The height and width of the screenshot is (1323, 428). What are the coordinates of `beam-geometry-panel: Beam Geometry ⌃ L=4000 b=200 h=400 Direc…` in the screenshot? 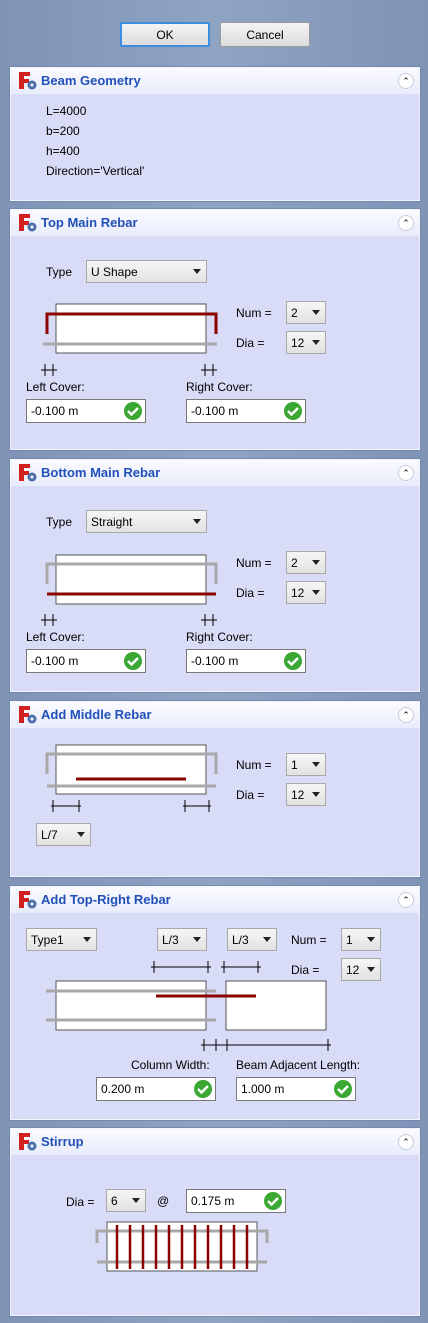 It's located at (215, 134).